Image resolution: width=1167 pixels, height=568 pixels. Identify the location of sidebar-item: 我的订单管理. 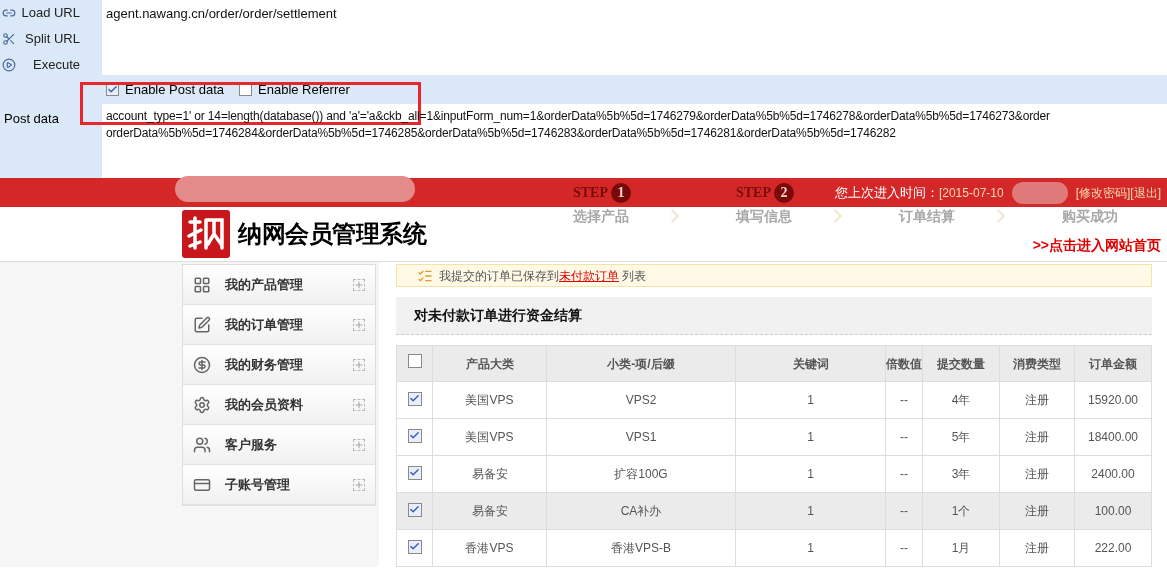
(279, 325).